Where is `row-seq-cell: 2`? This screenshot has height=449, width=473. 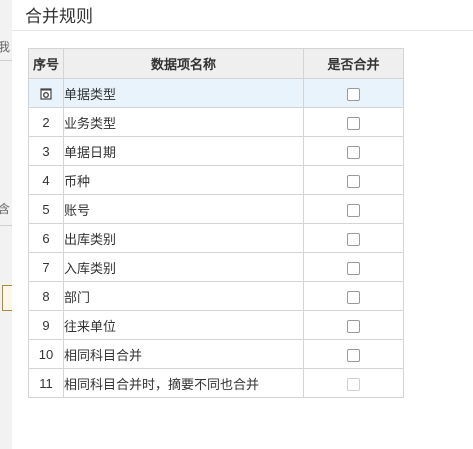
row-seq-cell: 2 is located at coordinates (46, 122).